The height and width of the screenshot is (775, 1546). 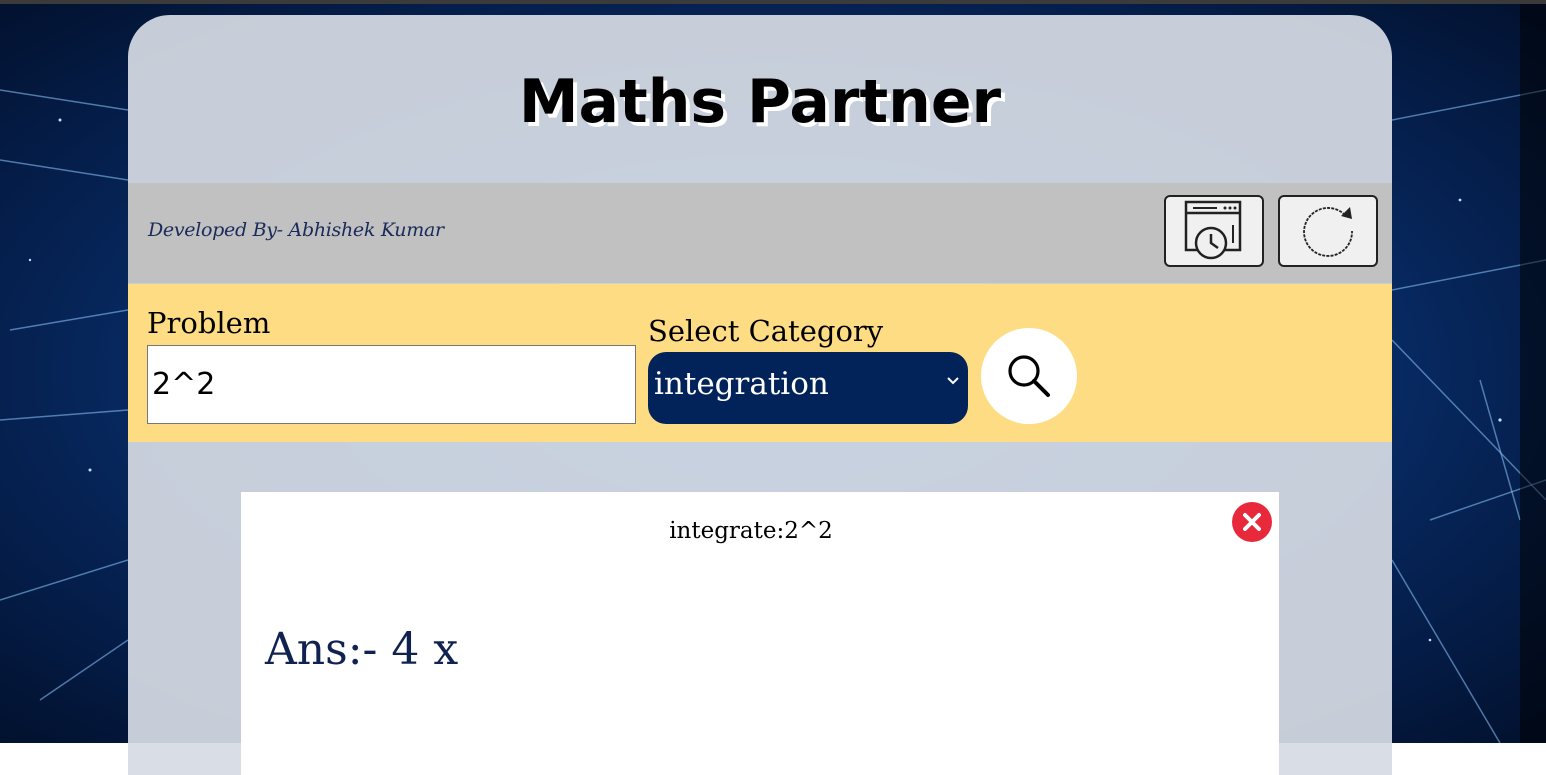 I want to click on problem-input, so click(x=391, y=384).